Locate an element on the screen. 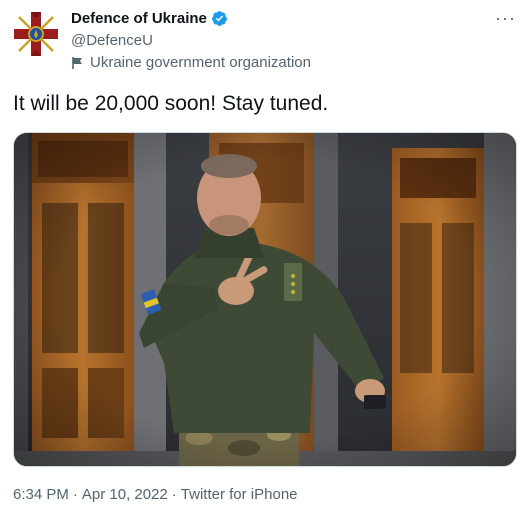 Image resolution: width=531 pixels, height=516 pixels. account-name-row: Defence of Ukraine is located at coordinates (149, 18).